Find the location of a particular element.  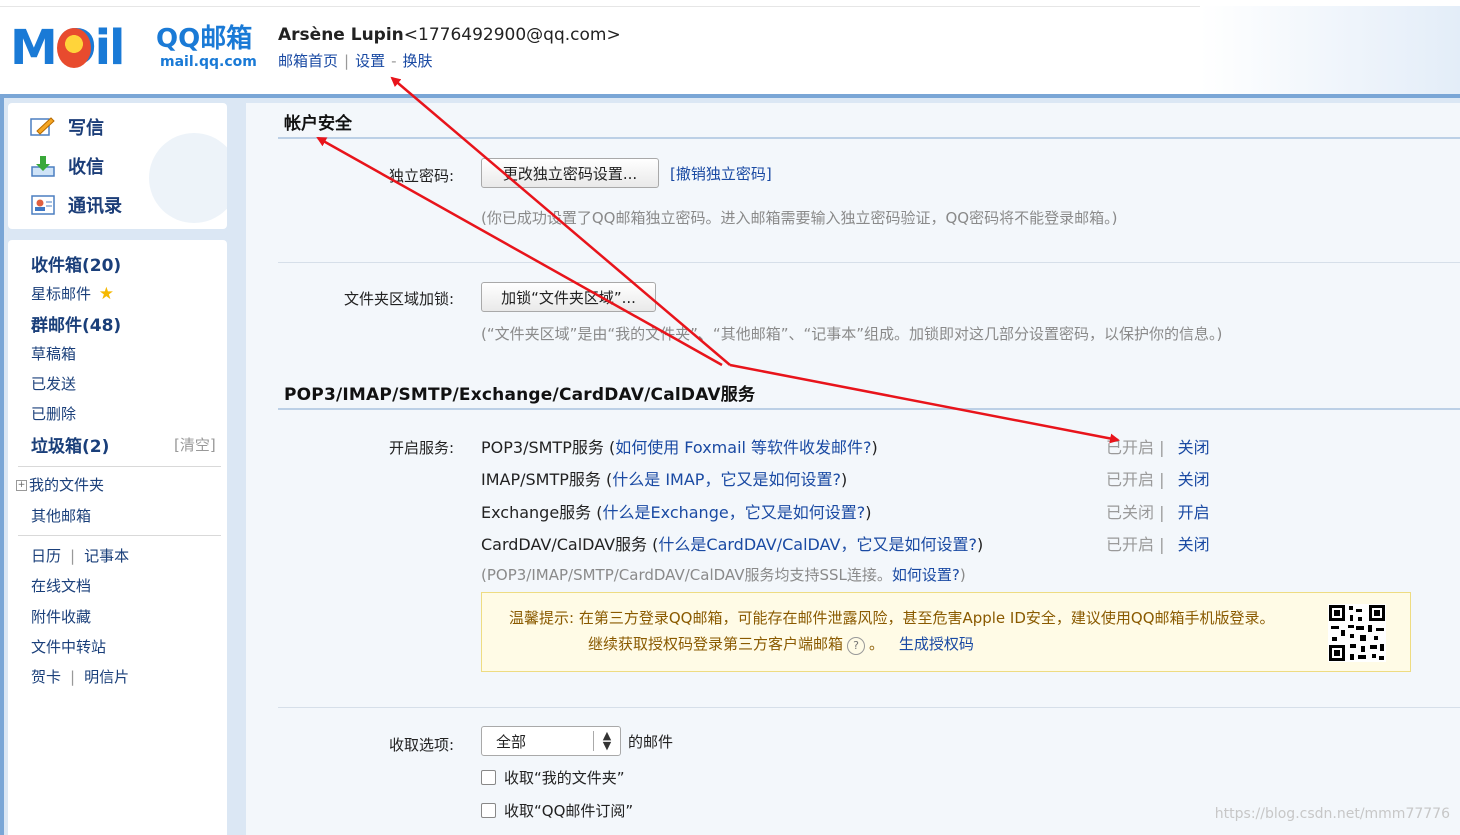

sidebar-item-group-mail: 群邮件(48) is located at coordinates (76, 323).